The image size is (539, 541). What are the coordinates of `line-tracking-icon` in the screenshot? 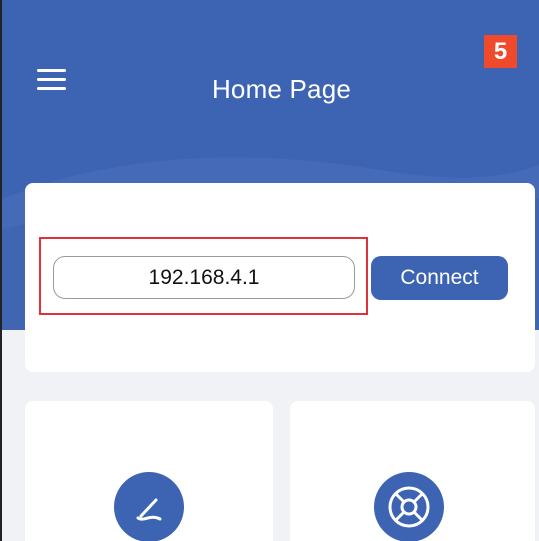 It's located at (149, 506).